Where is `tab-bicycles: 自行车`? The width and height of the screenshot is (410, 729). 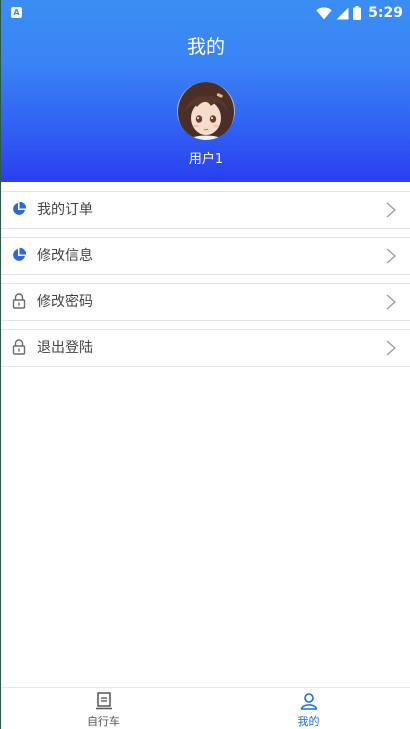
tab-bicycles: 自行车 is located at coordinates (103, 708).